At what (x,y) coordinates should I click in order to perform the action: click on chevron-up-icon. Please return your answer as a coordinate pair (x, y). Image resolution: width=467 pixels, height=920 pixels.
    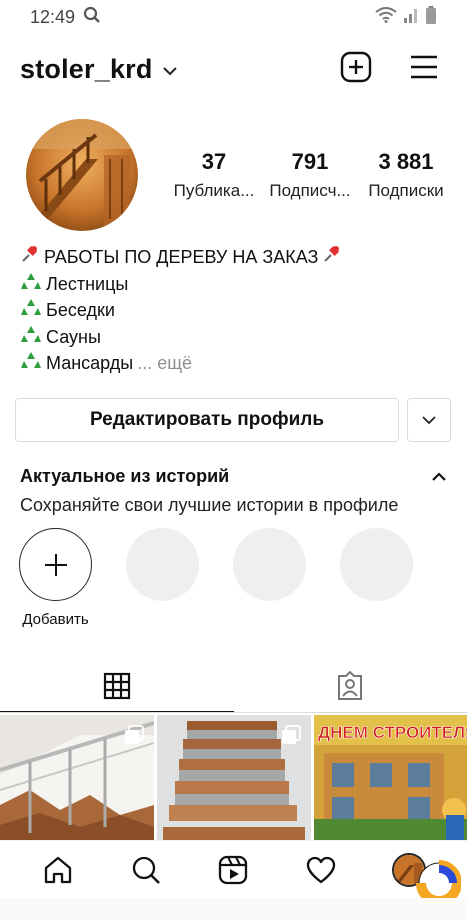
    Looking at the image, I should click on (439, 477).